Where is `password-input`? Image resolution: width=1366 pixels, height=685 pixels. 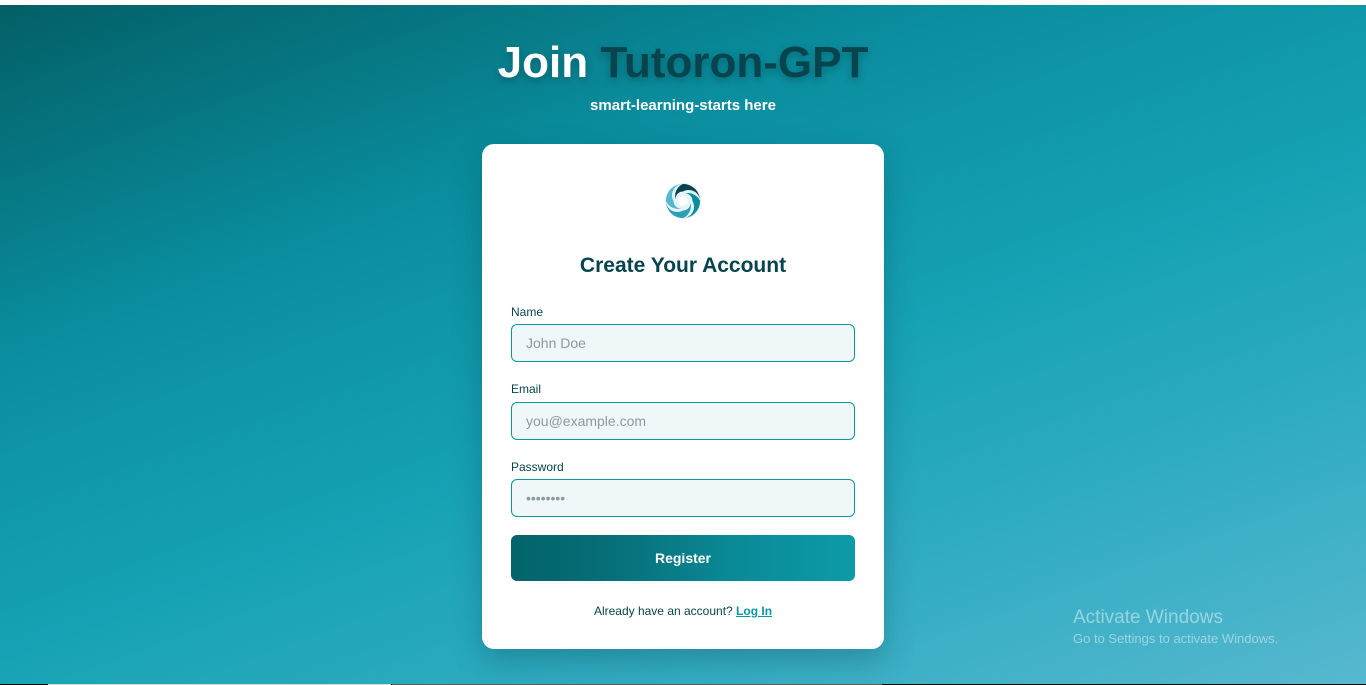 password-input is located at coordinates (683, 498).